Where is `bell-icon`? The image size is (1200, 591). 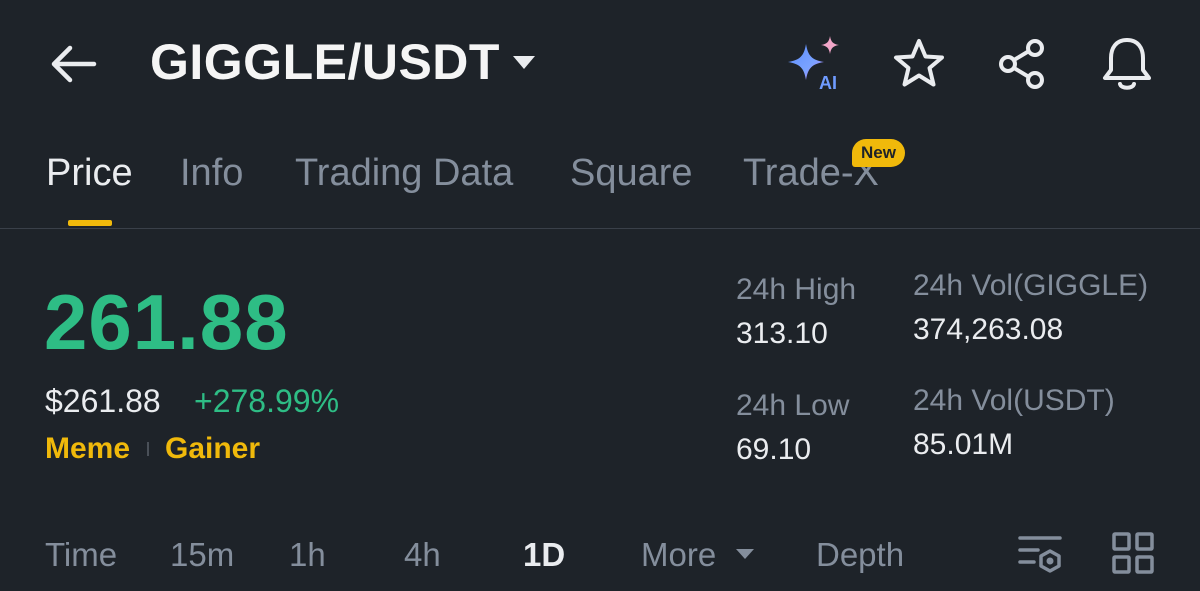 bell-icon is located at coordinates (1127, 64).